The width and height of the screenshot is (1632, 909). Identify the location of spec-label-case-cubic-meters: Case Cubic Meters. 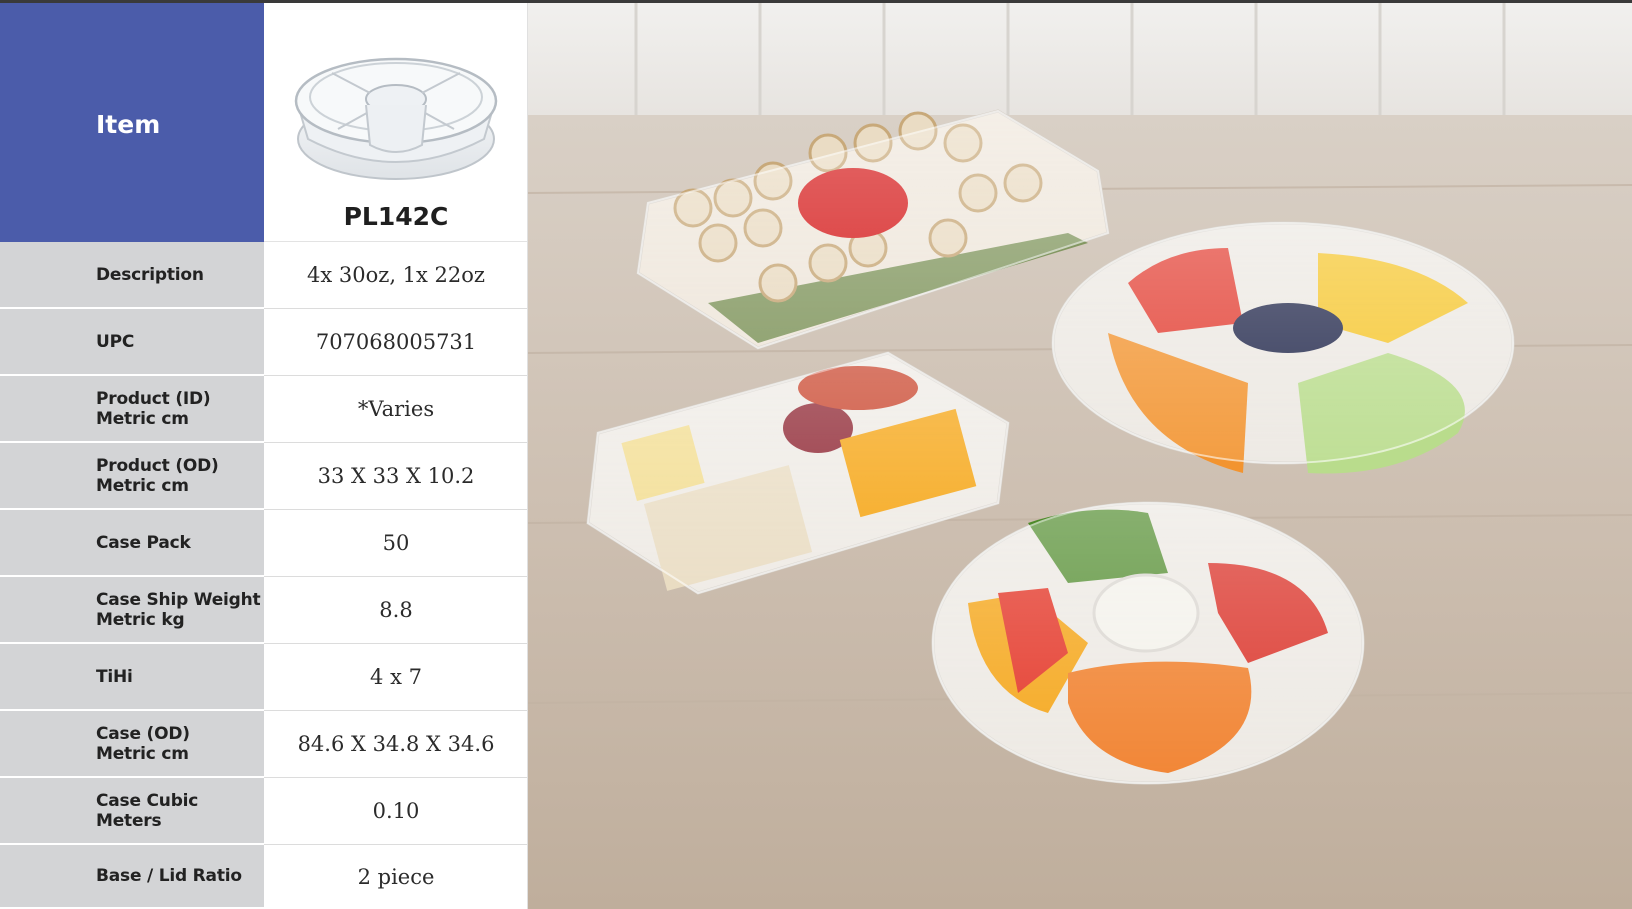
(132, 811).